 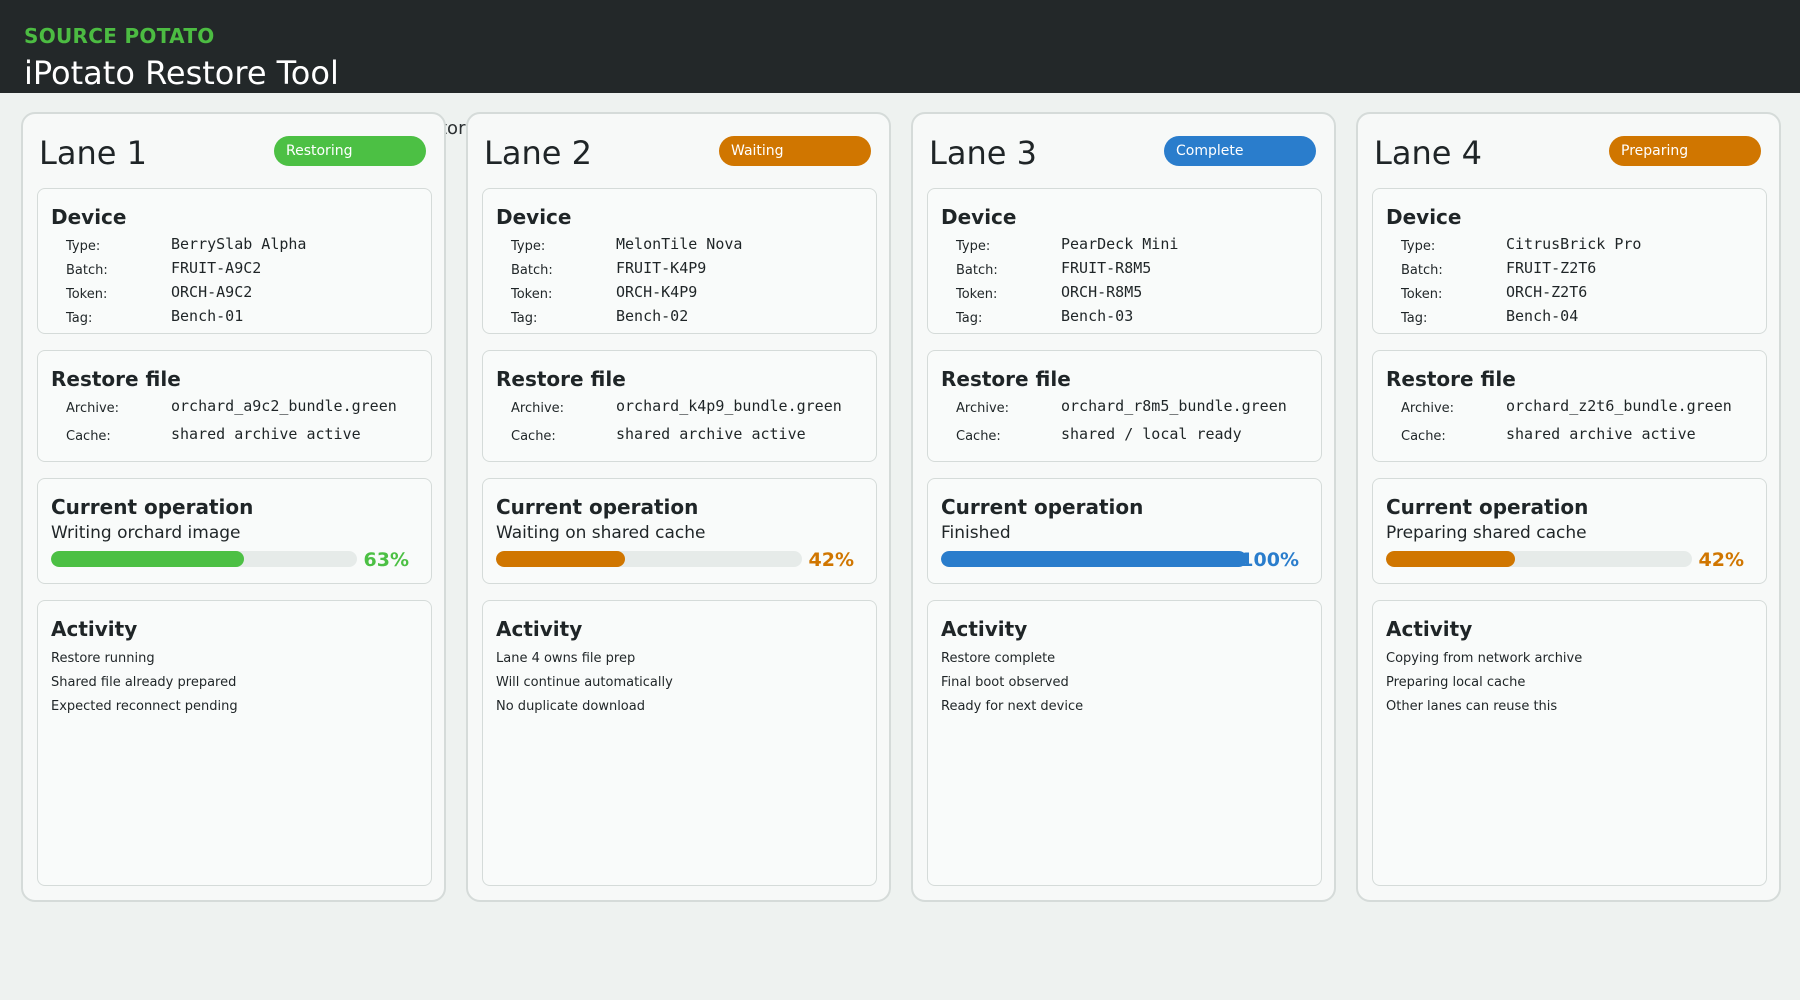 I want to click on device-batch-value: FRUIT-Z2T6, so click(x=1551, y=268).